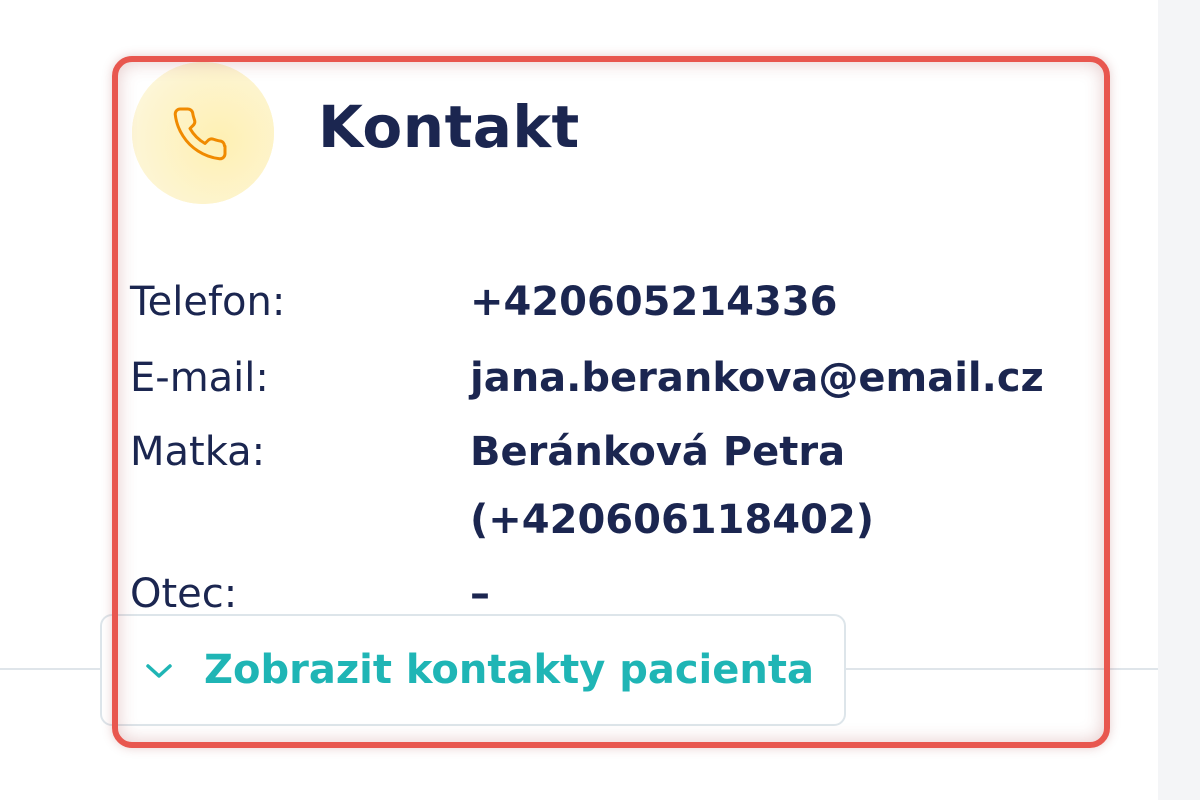 Image resolution: width=1200 pixels, height=800 pixels. I want to click on contact-value-mother-phone: (+420606118402), so click(672, 520).